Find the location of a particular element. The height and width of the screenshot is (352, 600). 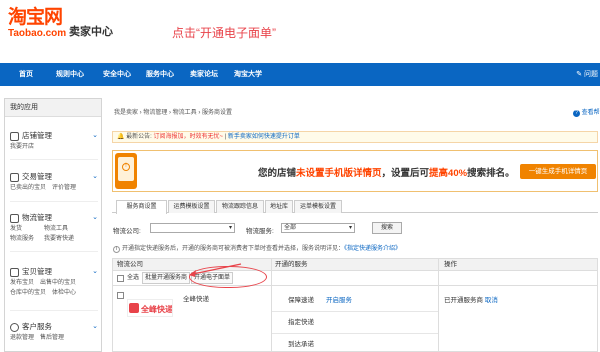

nav-help: ✎ 问题 is located at coordinates (587, 74).